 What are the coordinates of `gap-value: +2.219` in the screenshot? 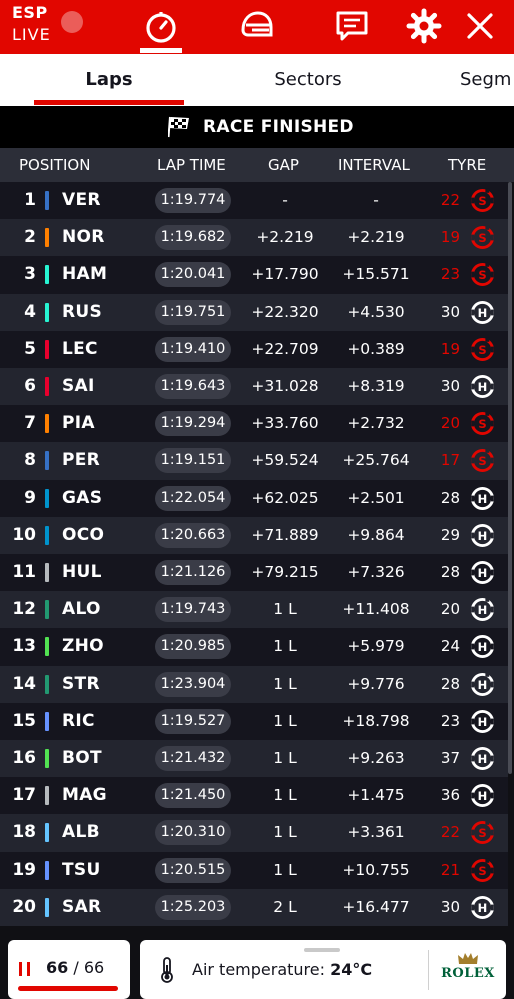 It's located at (285, 237).